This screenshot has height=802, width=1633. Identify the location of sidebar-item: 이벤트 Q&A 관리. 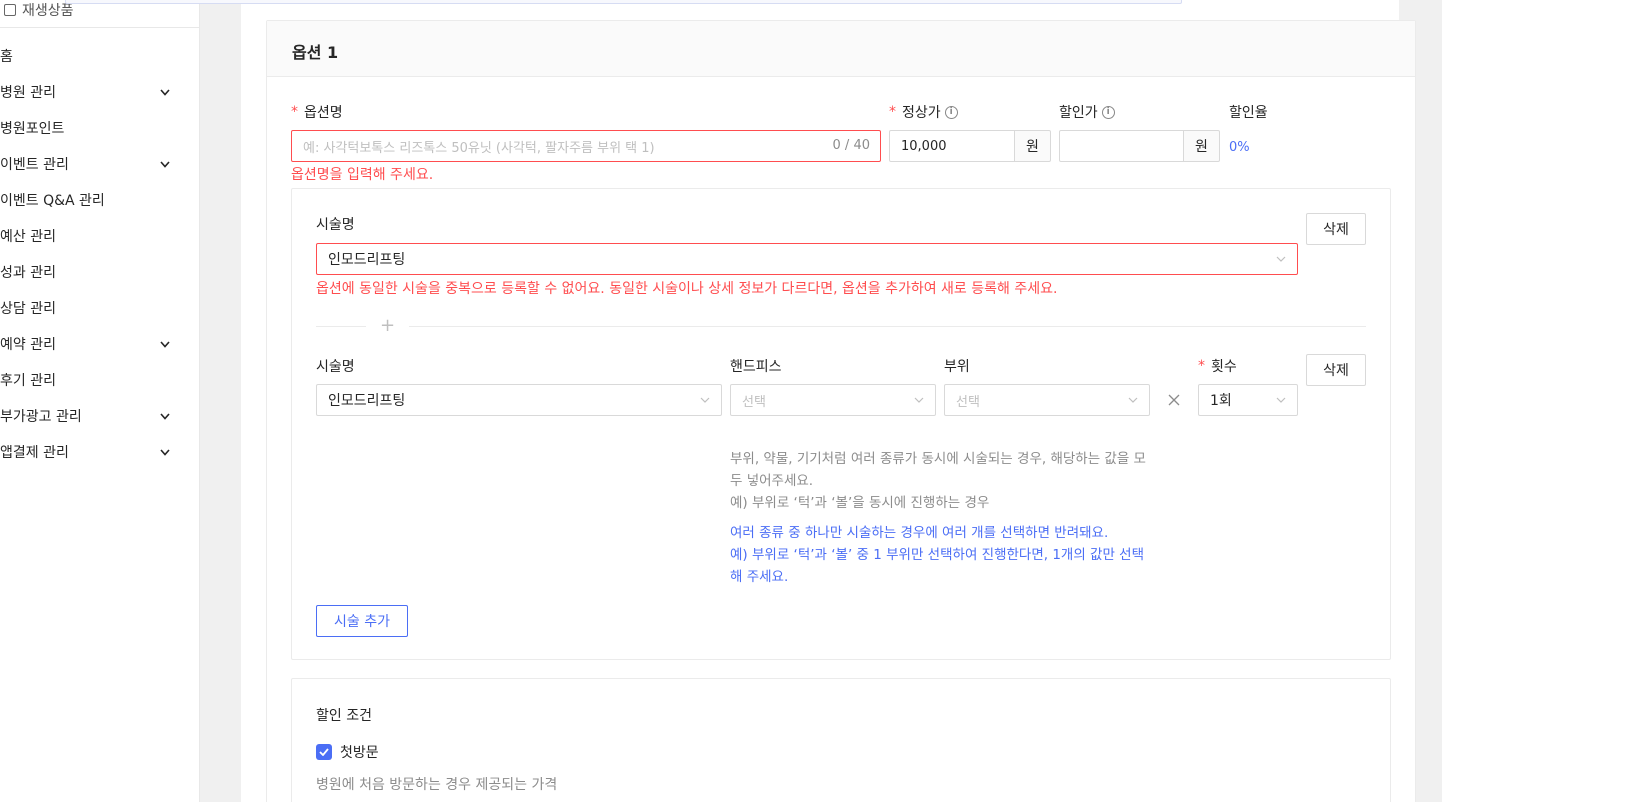
(95, 200).